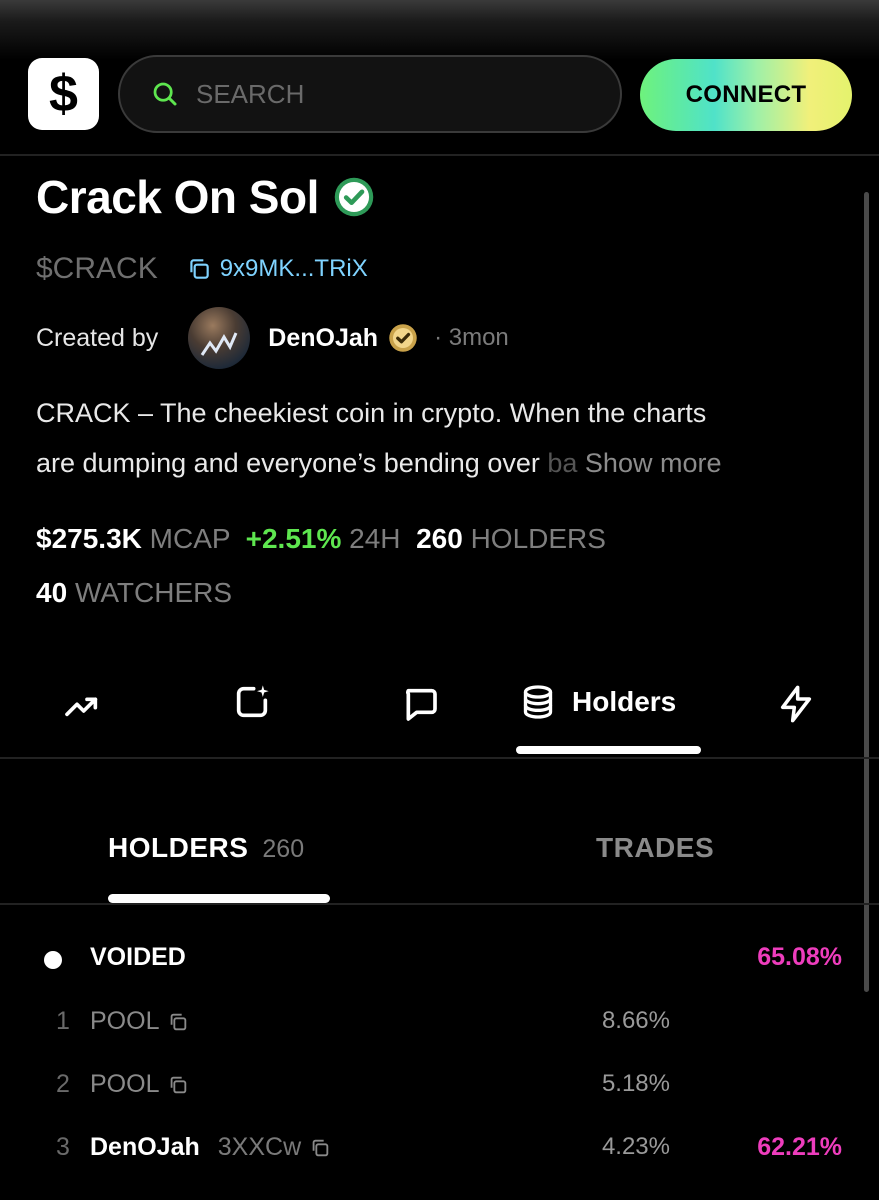 The image size is (879, 1200). What do you see at coordinates (746, 95) in the screenshot?
I see `connect-button: CONNECT` at bounding box center [746, 95].